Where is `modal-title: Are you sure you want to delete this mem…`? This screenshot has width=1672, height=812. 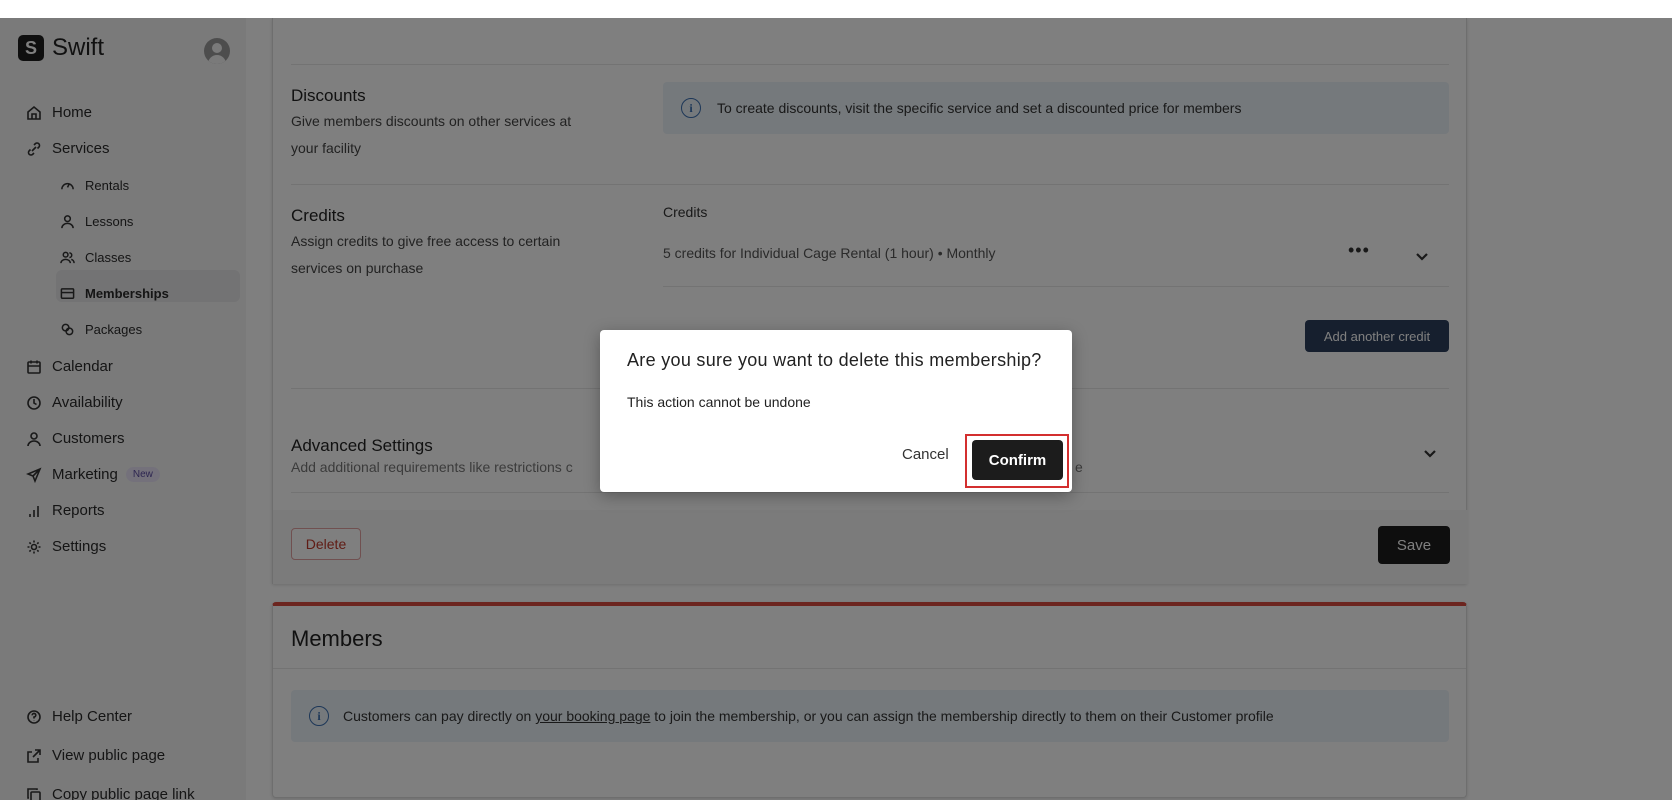
modal-title: Are you sure you want to delete this mem… is located at coordinates (834, 360).